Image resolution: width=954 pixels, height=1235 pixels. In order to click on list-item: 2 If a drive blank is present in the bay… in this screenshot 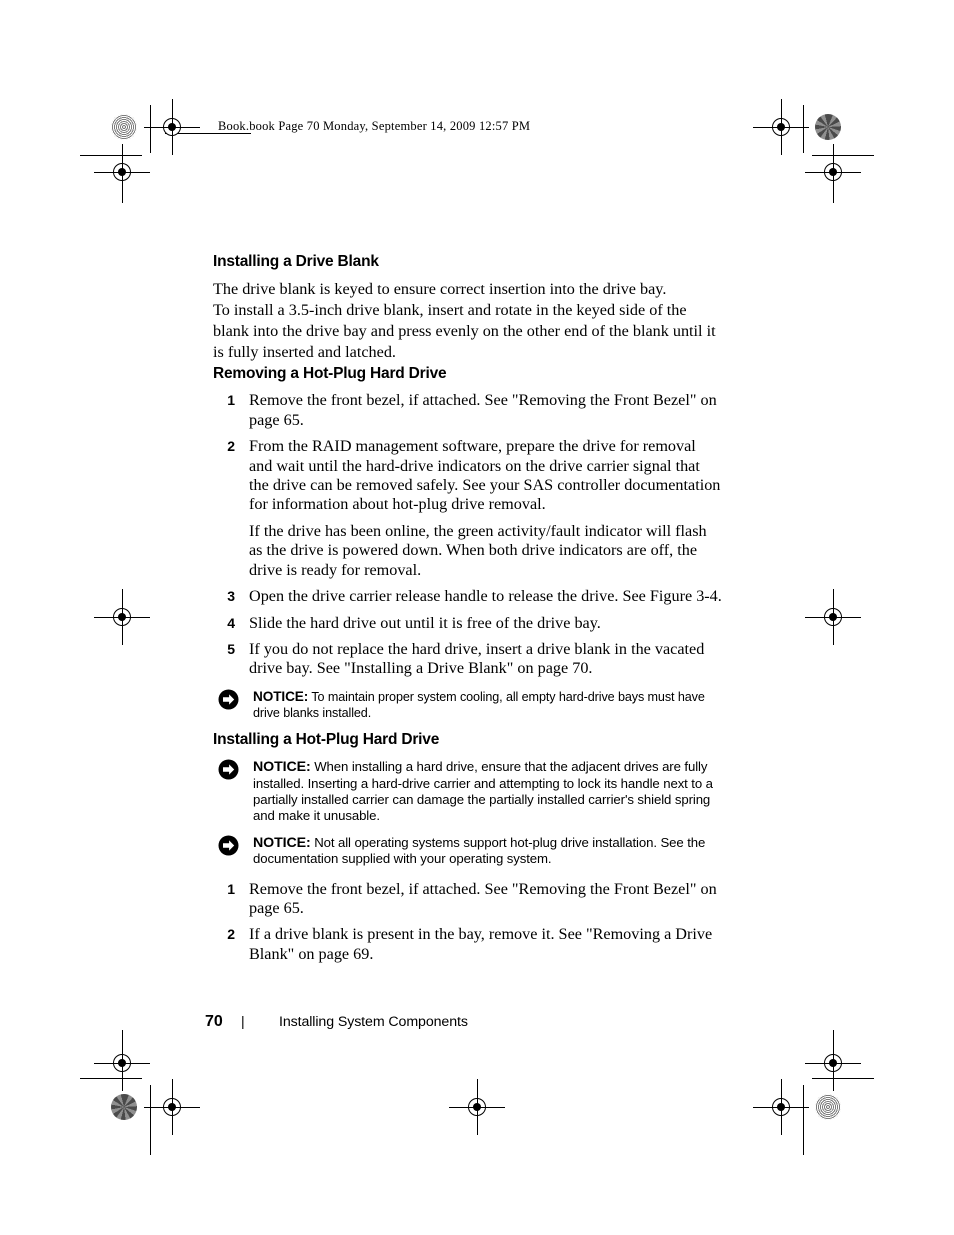, I will do `click(468, 944)`.